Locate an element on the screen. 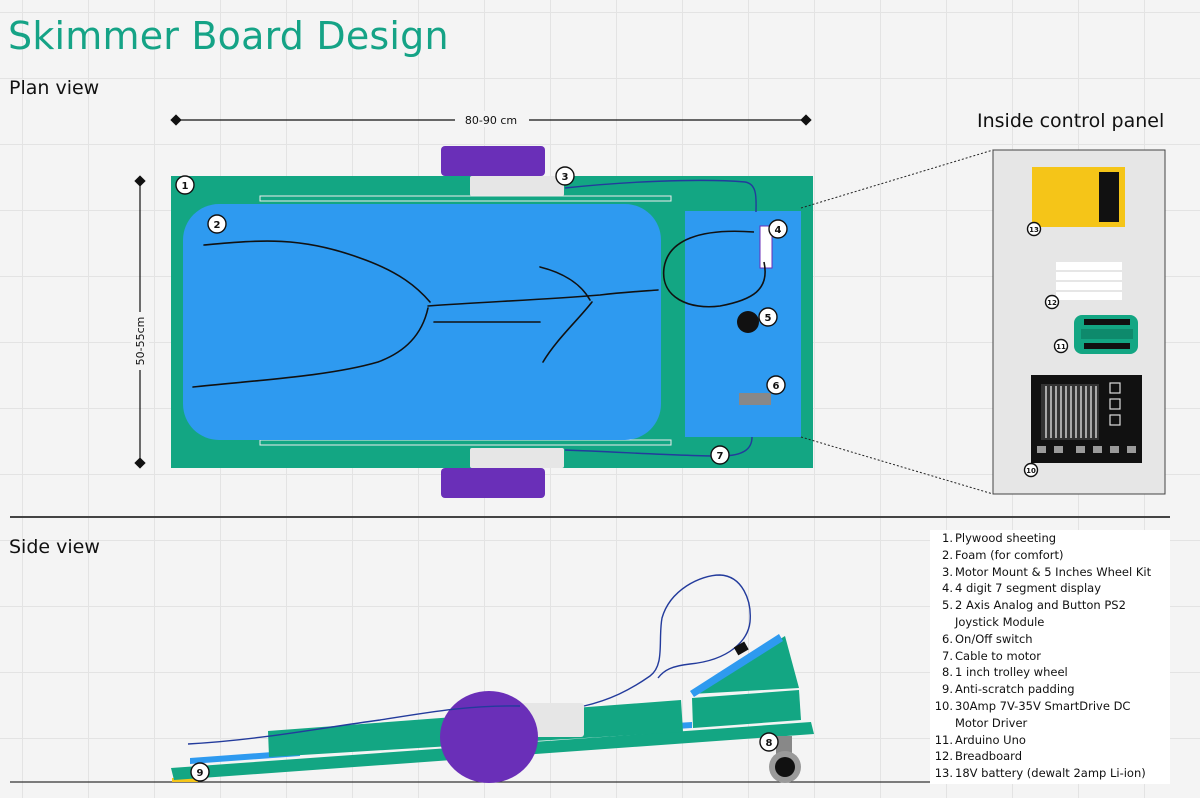  battery-terminal is located at coordinates (1109, 197).